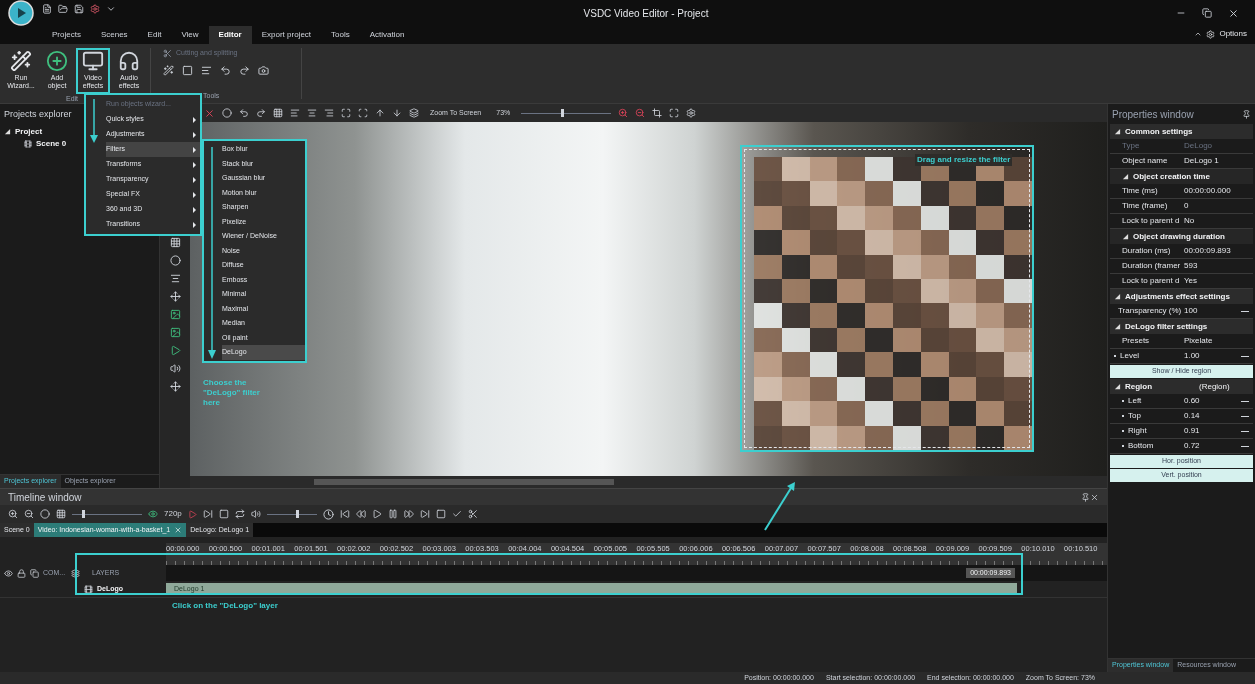 The width and height of the screenshot is (1255, 684). What do you see at coordinates (190, 35) in the screenshot?
I see `menu-tab: View` at bounding box center [190, 35].